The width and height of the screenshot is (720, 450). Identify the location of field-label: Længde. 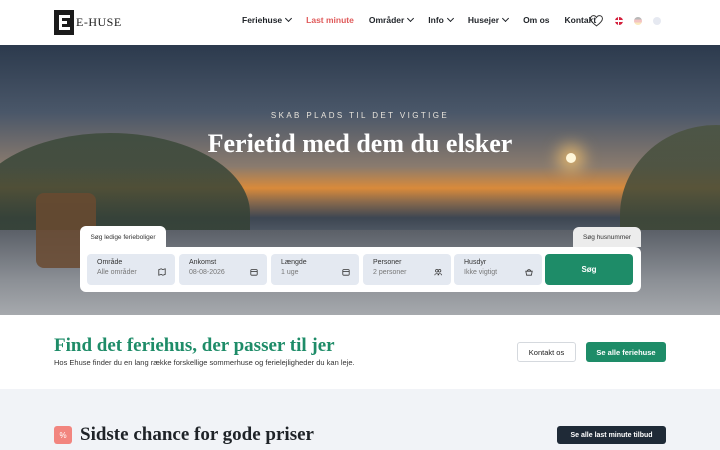
(294, 262).